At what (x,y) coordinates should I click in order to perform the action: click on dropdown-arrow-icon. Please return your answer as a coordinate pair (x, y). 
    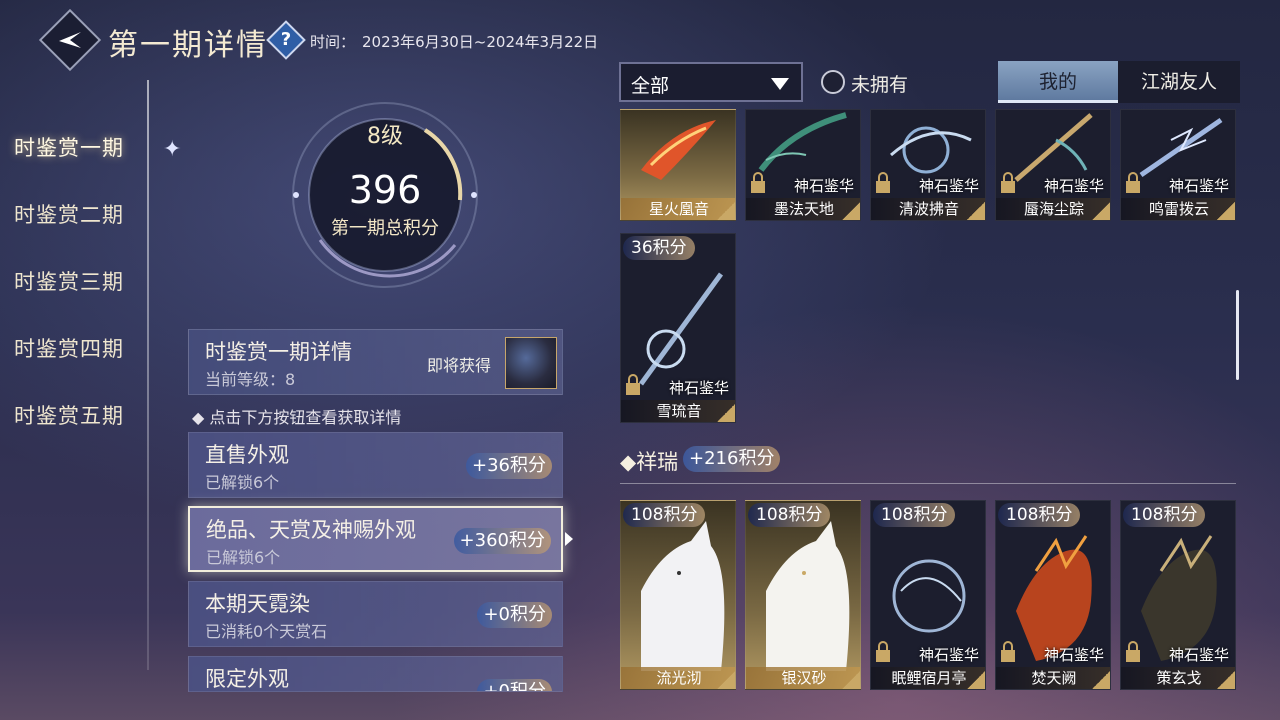
    Looking at the image, I should click on (780, 84).